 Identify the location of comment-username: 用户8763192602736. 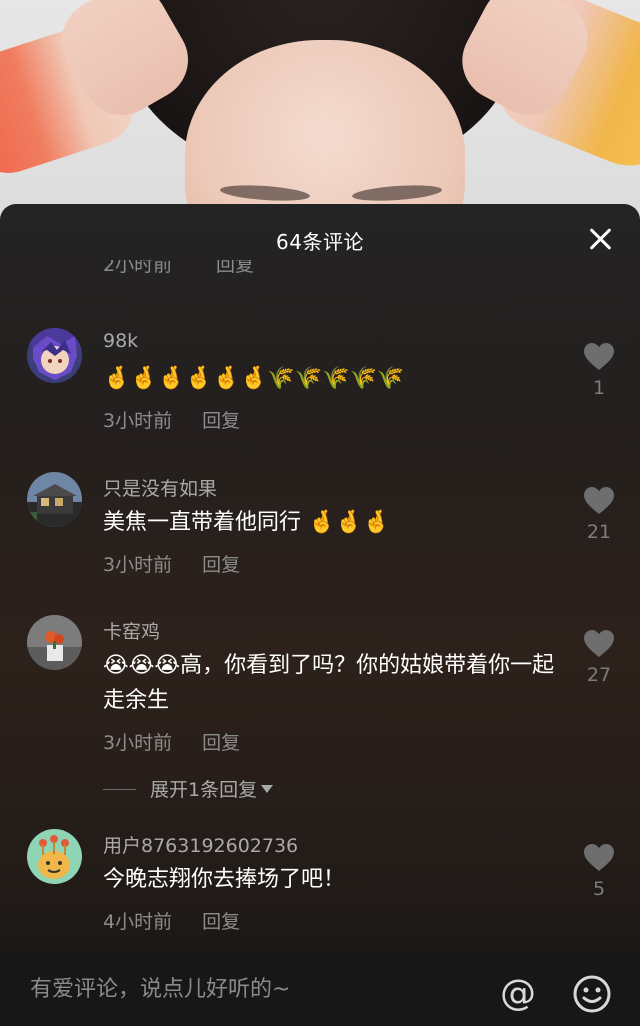
(200, 844).